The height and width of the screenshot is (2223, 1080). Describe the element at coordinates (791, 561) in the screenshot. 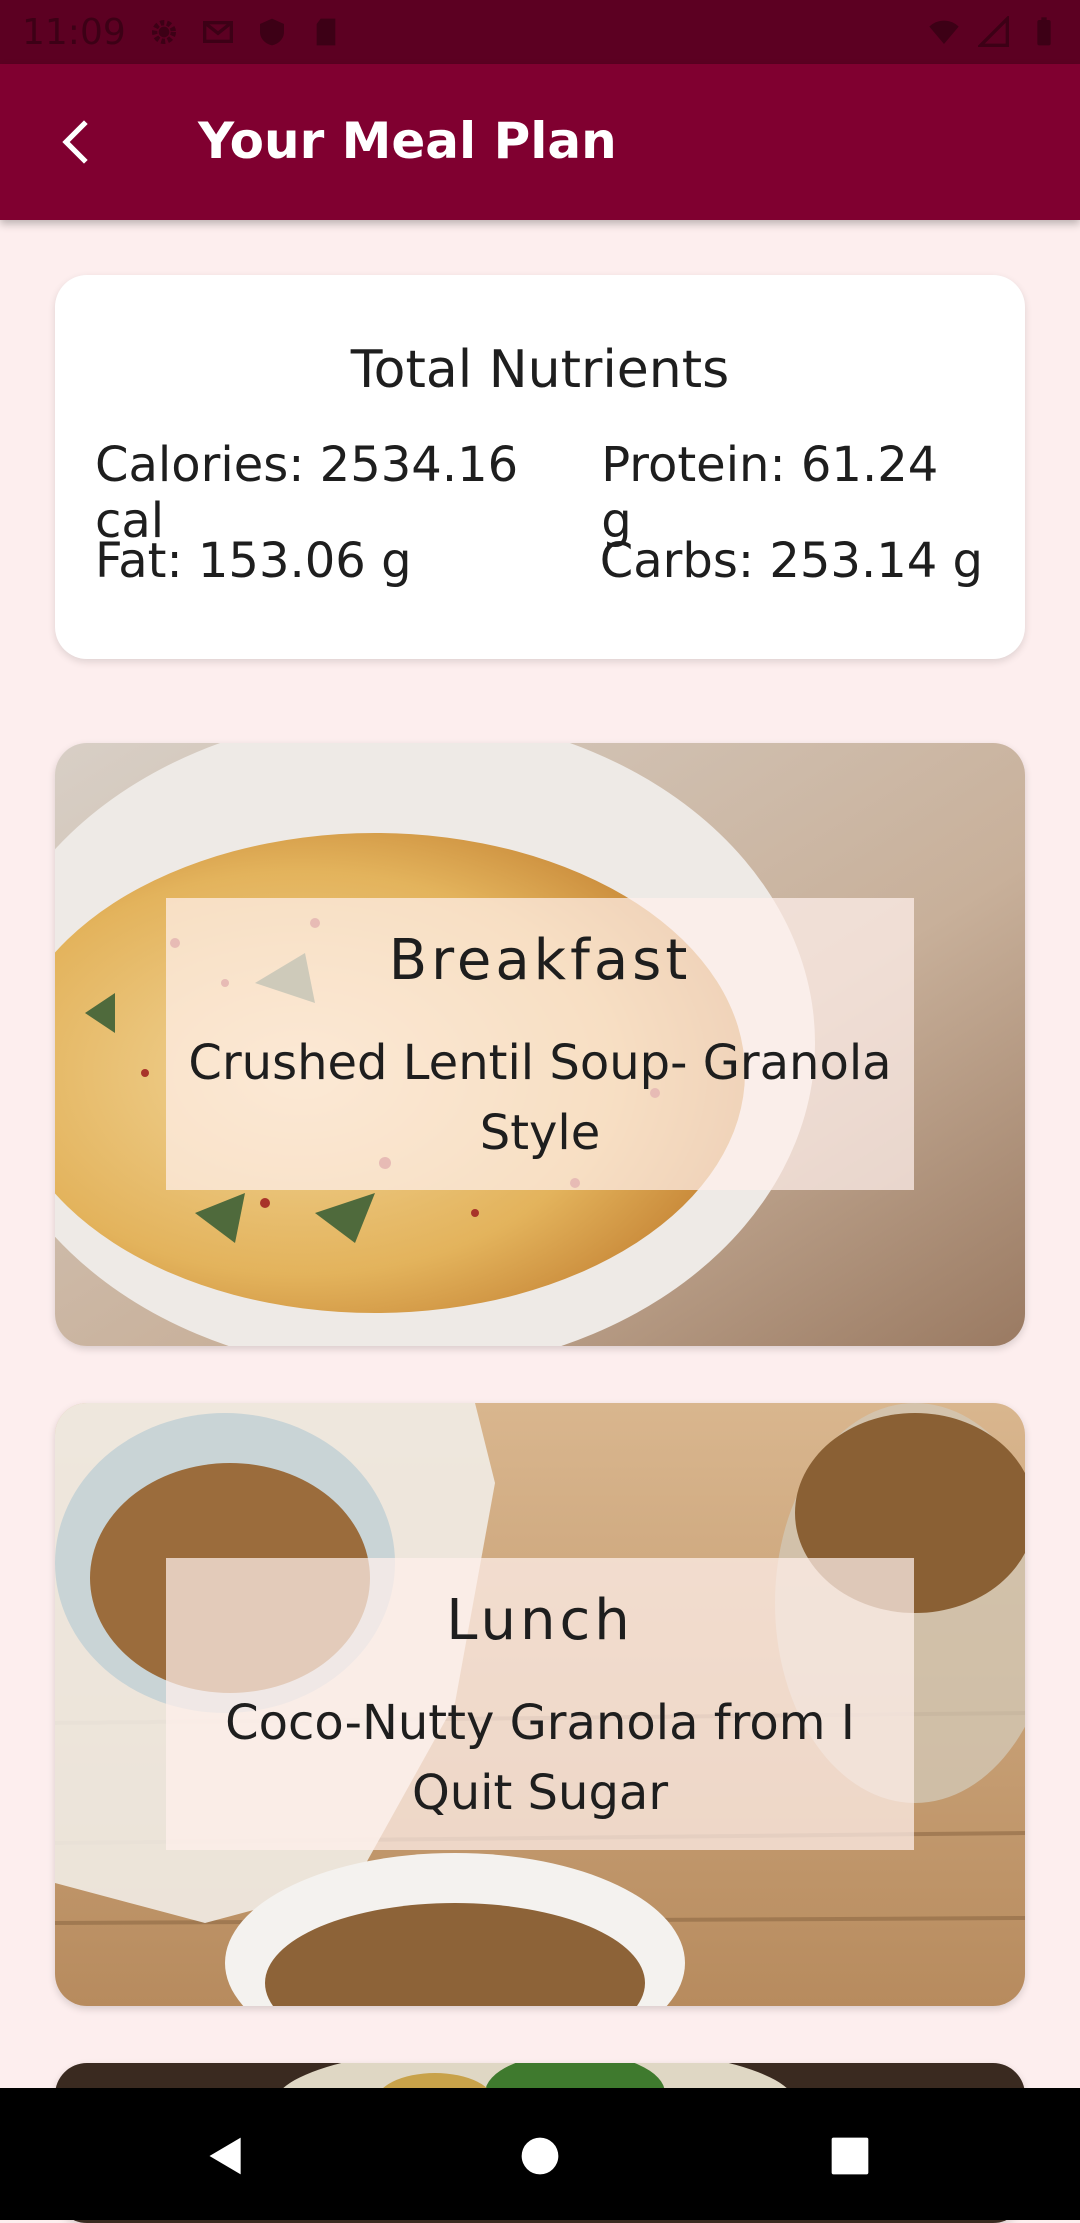

I see `carbs-value: Carbs: 253.14 g` at that location.